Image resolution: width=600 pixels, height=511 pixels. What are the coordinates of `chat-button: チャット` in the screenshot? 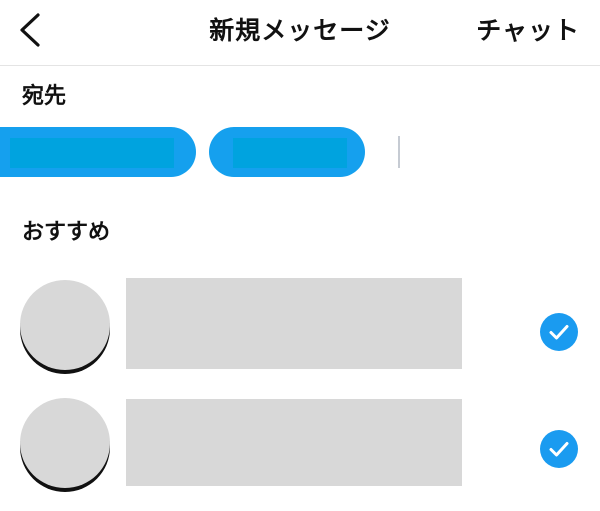 It's located at (528, 31).